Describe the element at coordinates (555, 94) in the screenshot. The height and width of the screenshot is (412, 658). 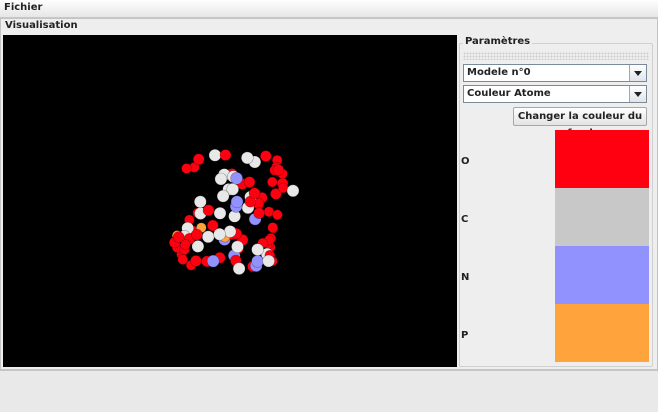
I see `color-mode-select: Couleur Atome` at that location.